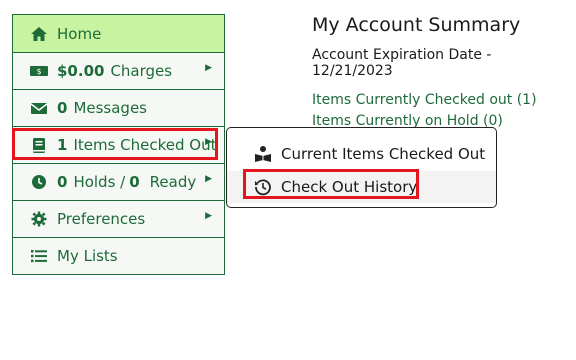 This screenshot has height=360, width=576. I want to click on page-title: My Account Summary, so click(416, 25).